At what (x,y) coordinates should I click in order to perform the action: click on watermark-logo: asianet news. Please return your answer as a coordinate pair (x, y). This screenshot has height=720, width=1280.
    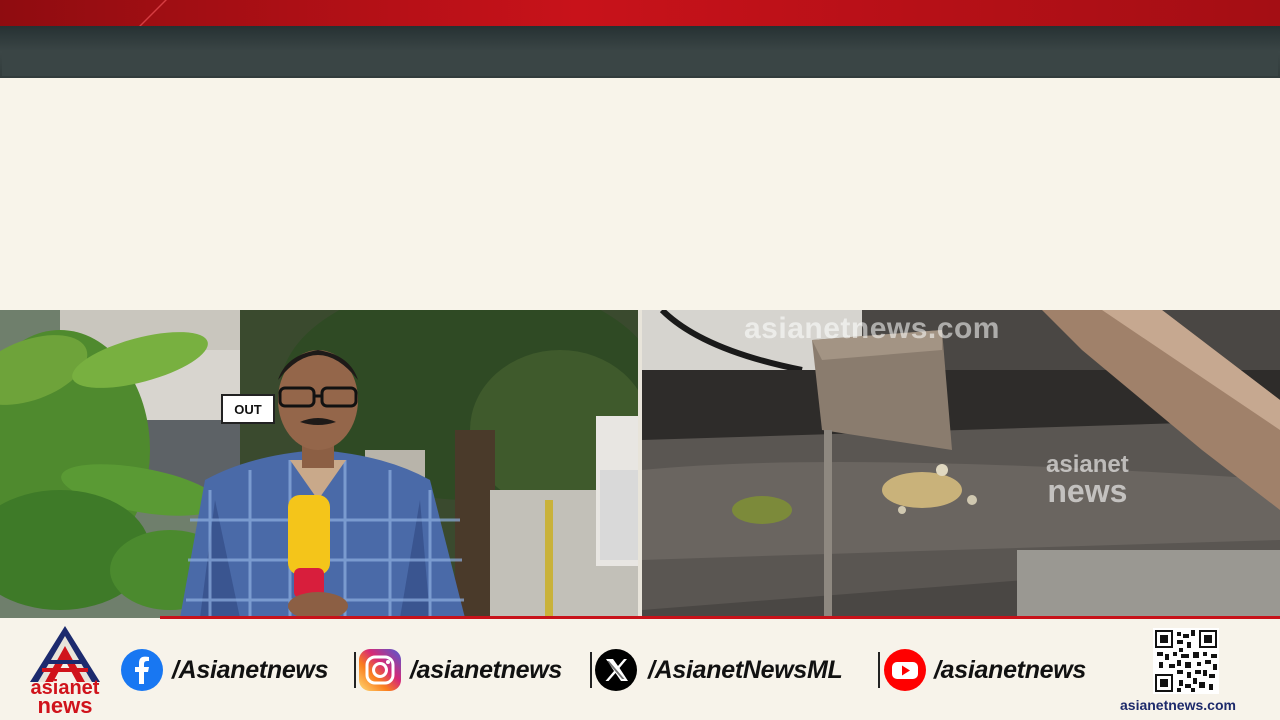
    Looking at the image, I should click on (1087, 480).